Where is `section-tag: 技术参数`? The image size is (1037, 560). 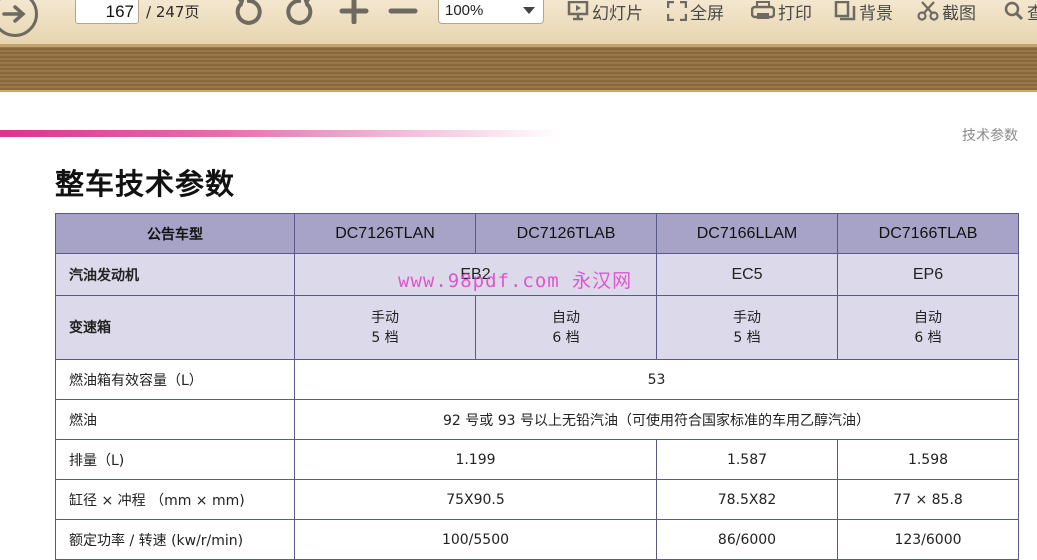 section-tag: 技术参数 is located at coordinates (990, 136).